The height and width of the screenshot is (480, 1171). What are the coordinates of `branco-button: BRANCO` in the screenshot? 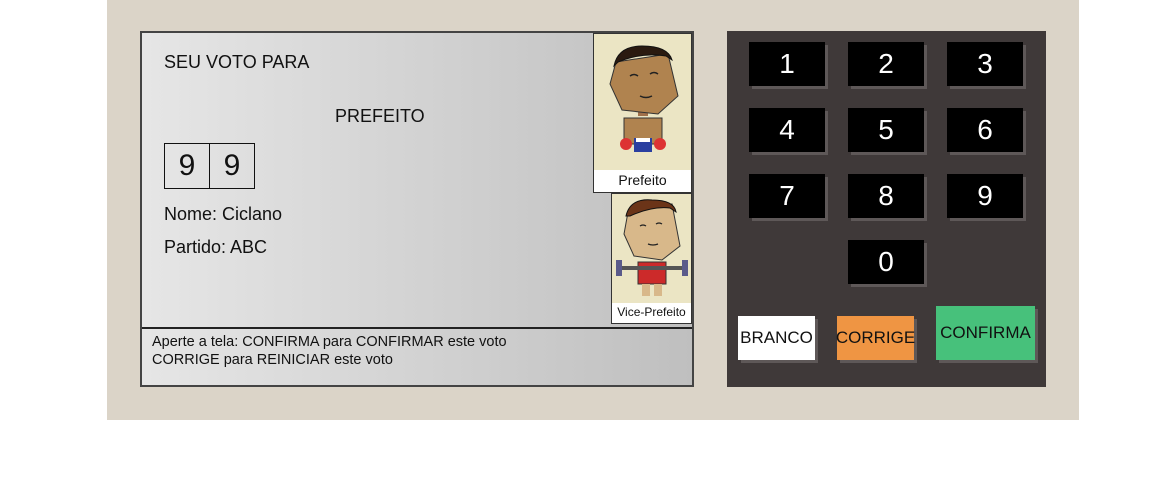 It's located at (776, 338).